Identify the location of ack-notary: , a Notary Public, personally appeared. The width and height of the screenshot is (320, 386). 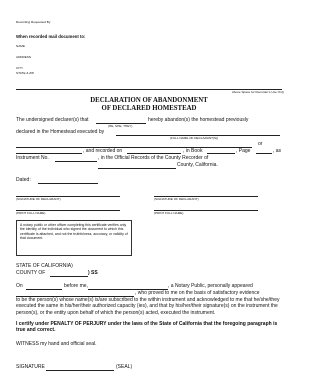
(210, 286).